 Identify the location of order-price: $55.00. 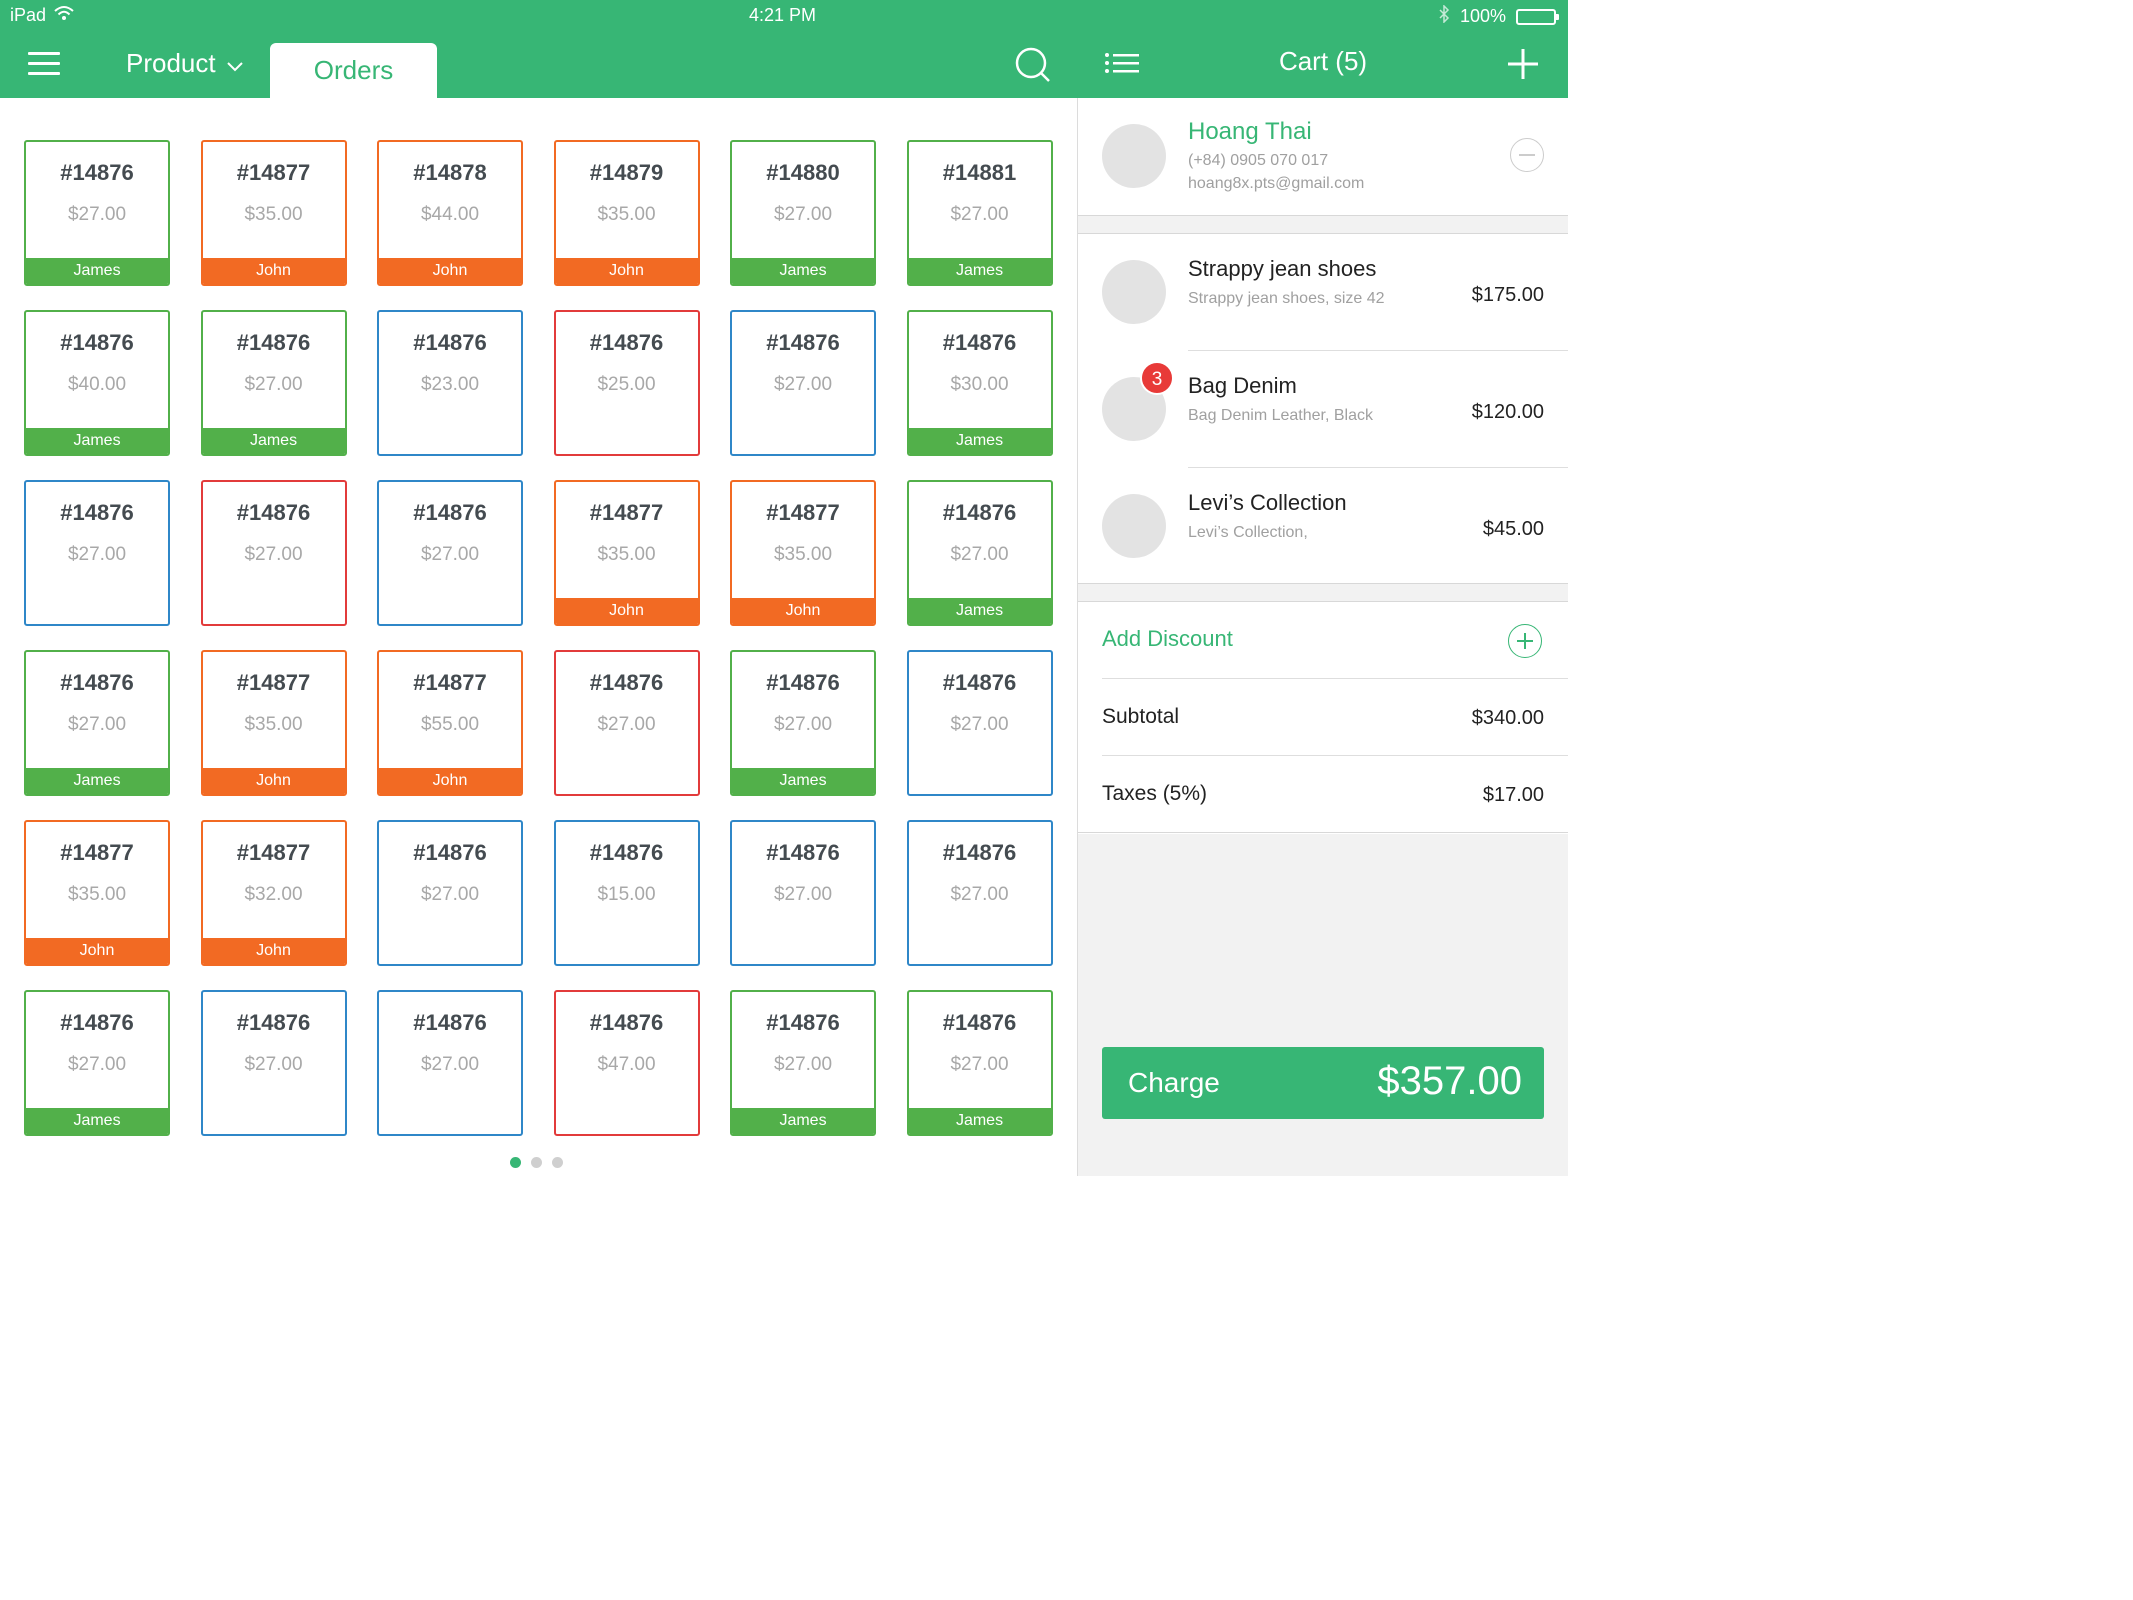
(450, 724).